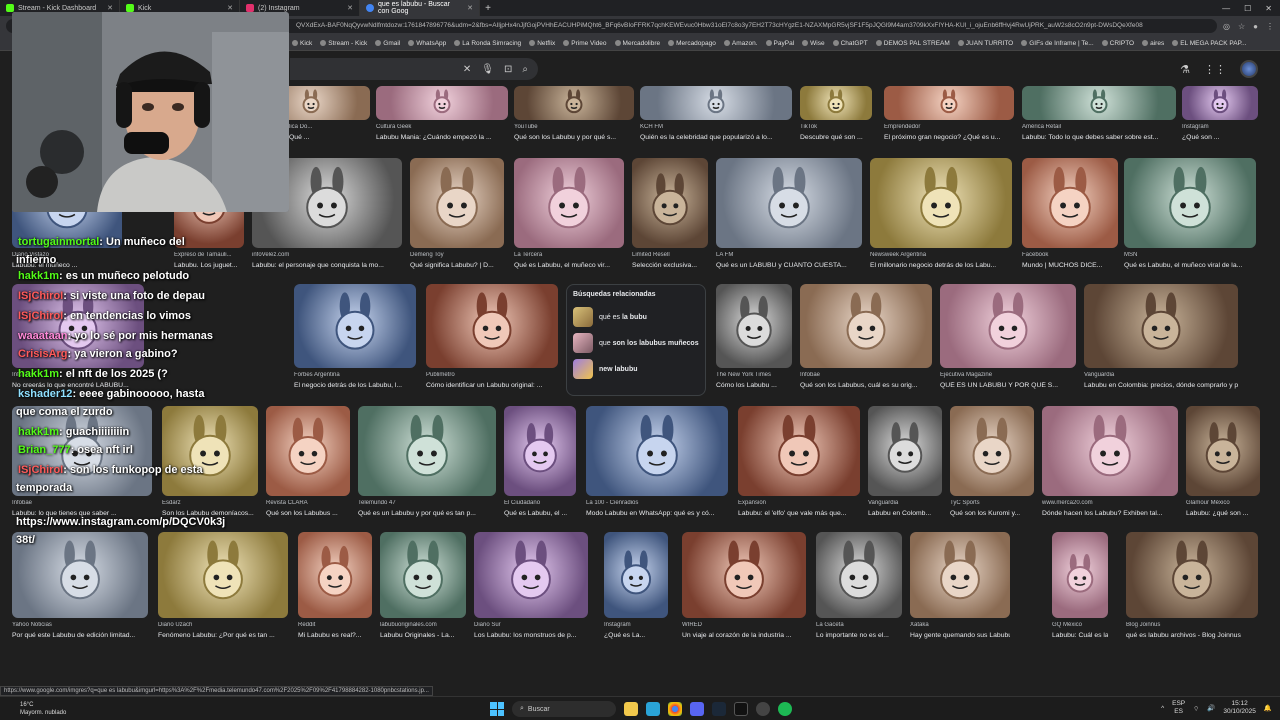  I want to click on related-item: qué es la bubu, so click(636, 317).